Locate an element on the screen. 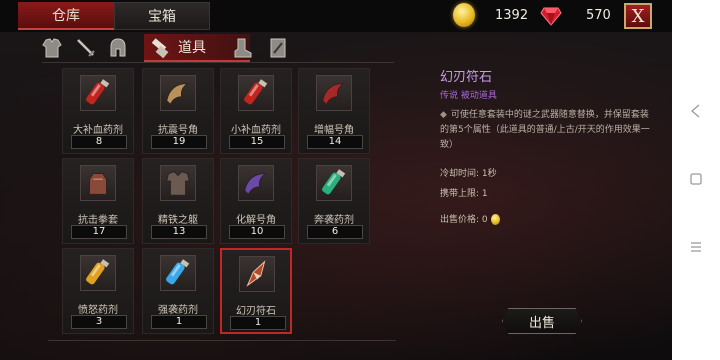  item-slot: 愤怒药剂 3 is located at coordinates (98, 291).